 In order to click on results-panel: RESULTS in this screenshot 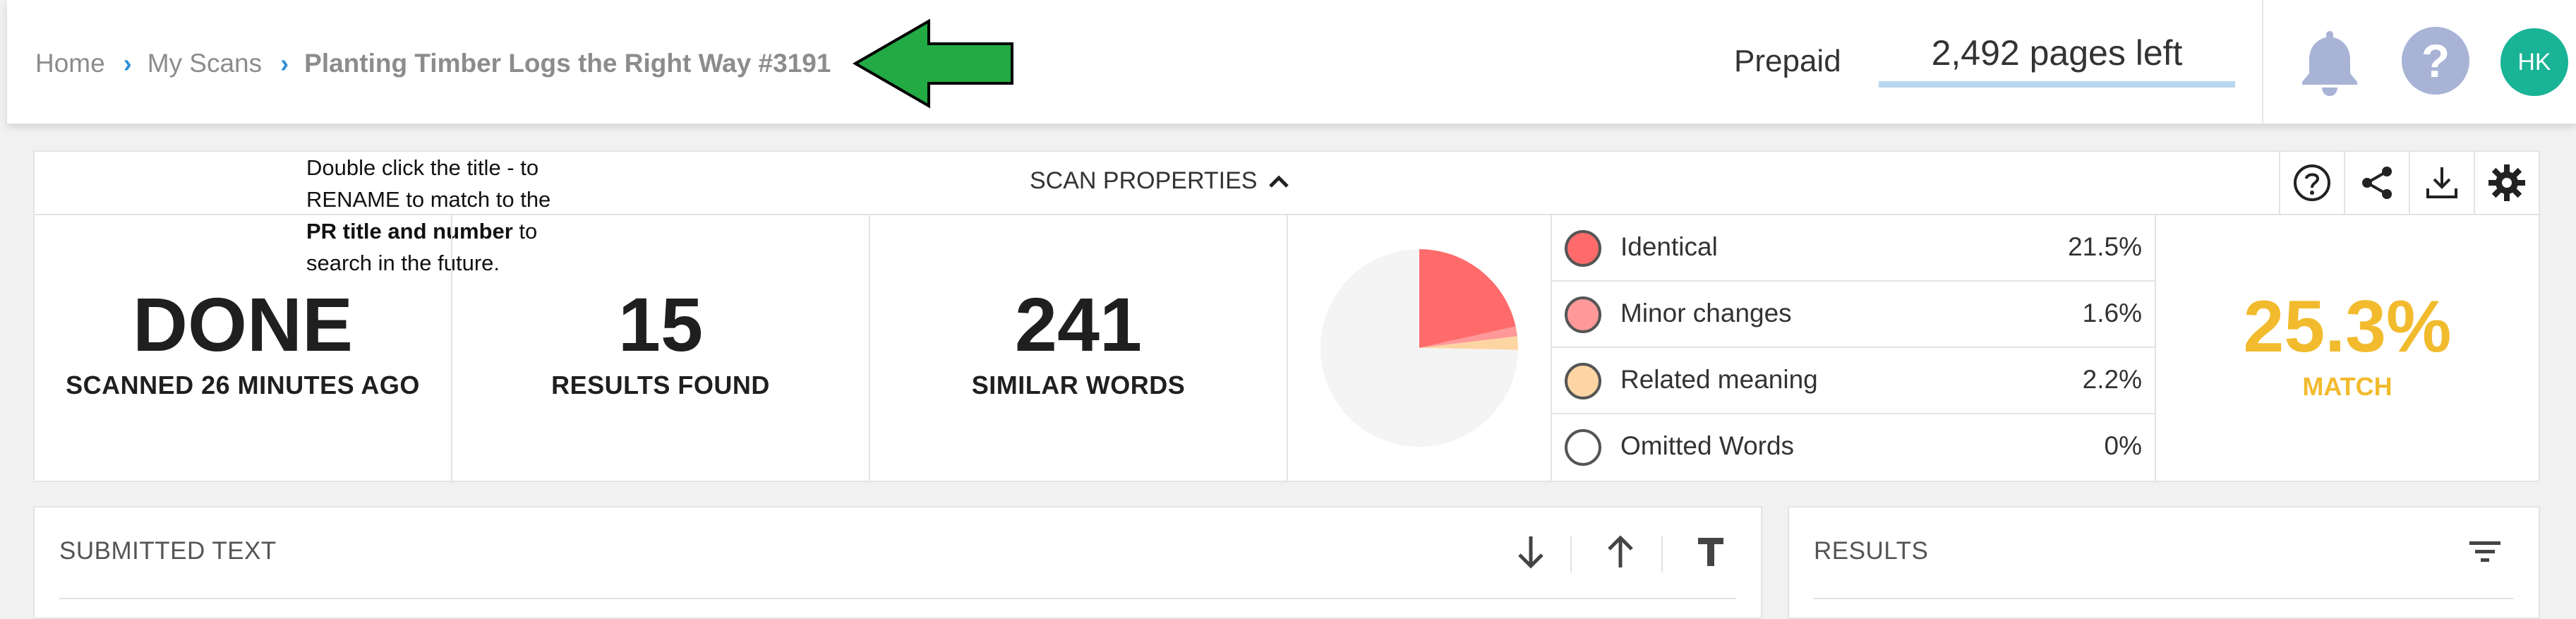, I will do `click(2164, 562)`.